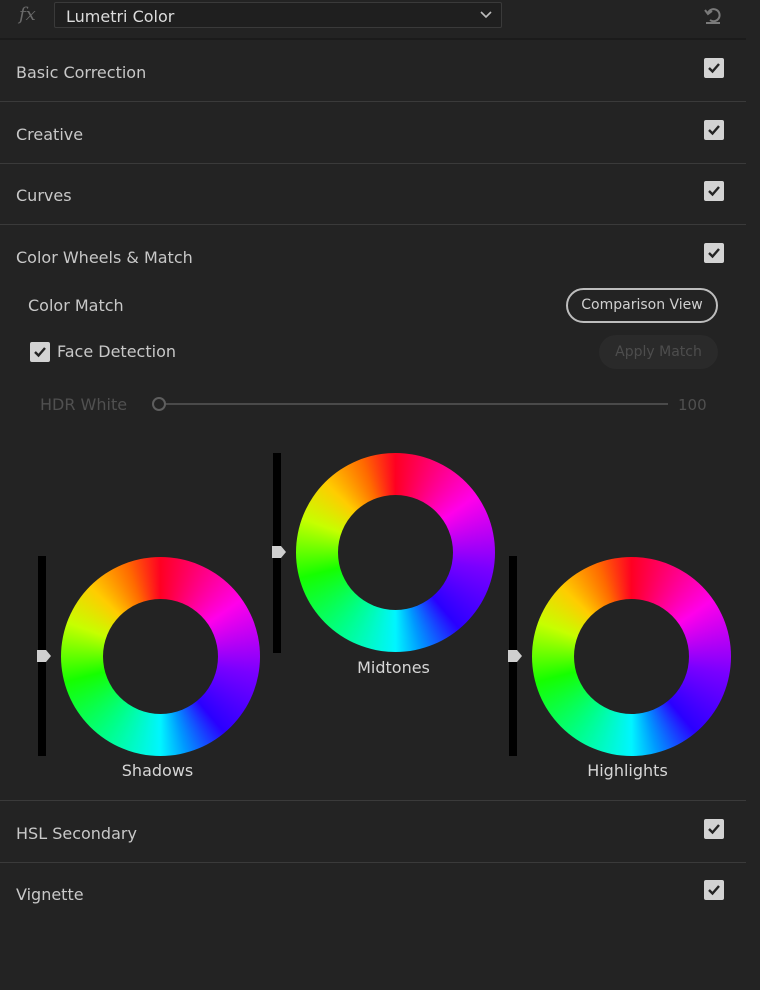 Image resolution: width=760 pixels, height=990 pixels. Describe the element at coordinates (27, 14) in the screenshot. I see `fx-icon: fx` at that location.